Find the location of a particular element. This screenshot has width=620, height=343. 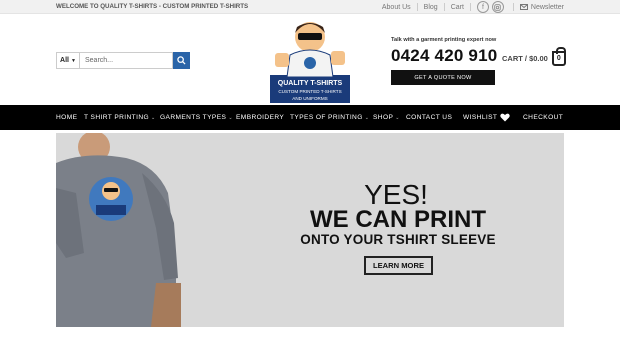

chevron-down-icon: ▼ is located at coordinates (73, 60).